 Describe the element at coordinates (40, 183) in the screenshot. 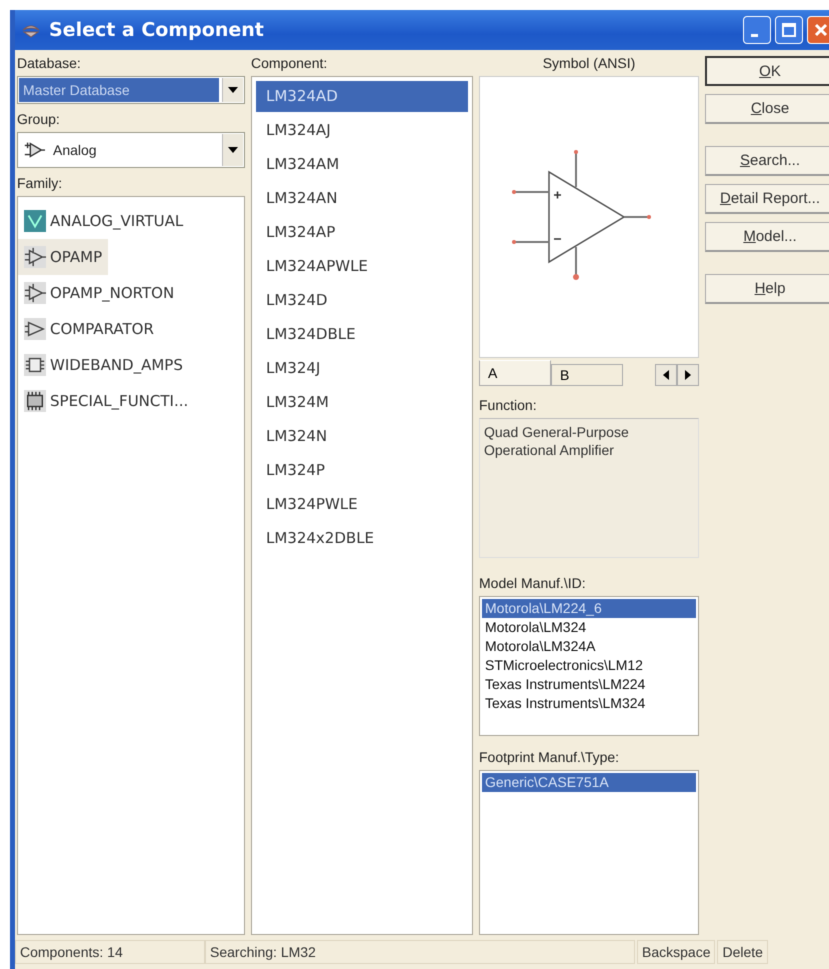

I see `family-label: Family:` at that location.